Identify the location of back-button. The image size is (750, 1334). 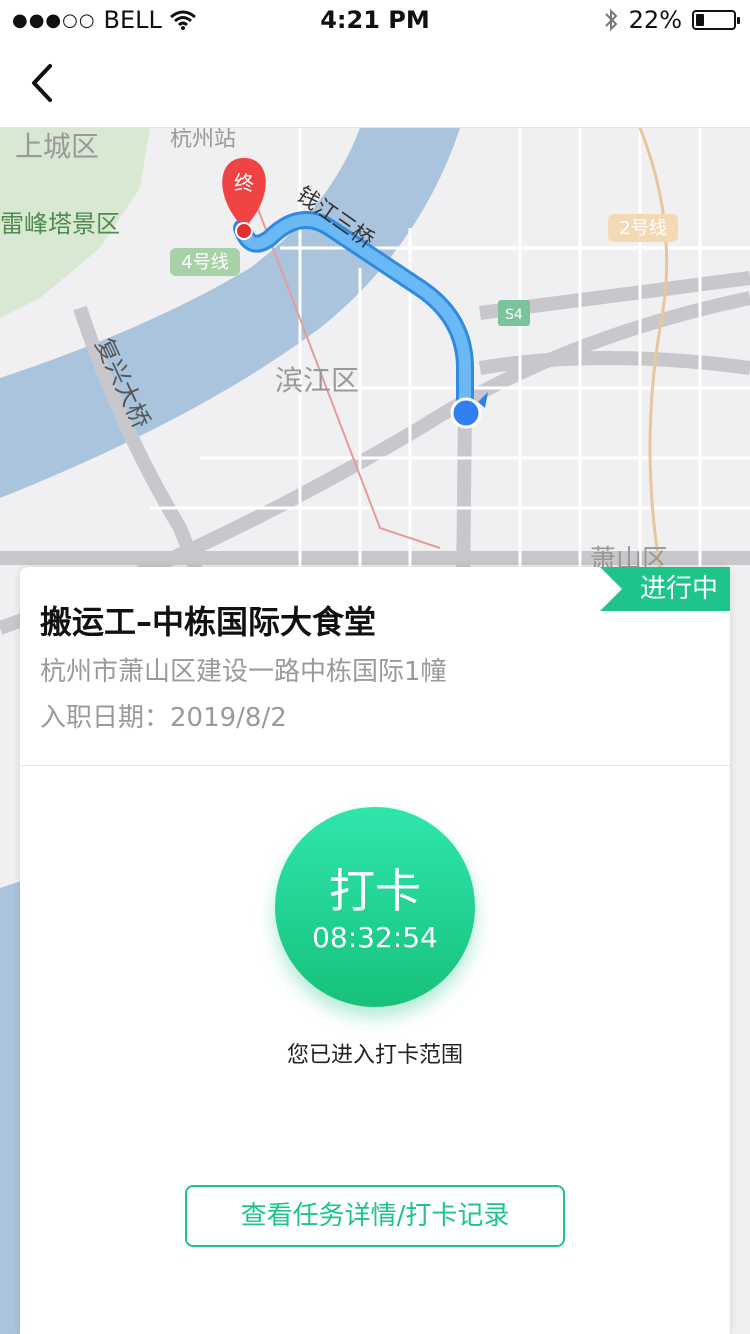
(45, 83).